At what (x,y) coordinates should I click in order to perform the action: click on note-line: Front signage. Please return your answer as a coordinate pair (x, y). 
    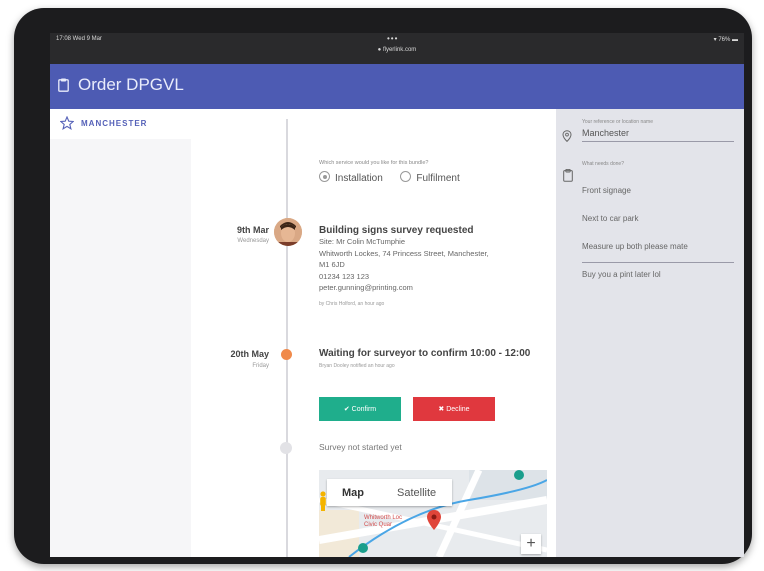
    Looking at the image, I should click on (606, 190).